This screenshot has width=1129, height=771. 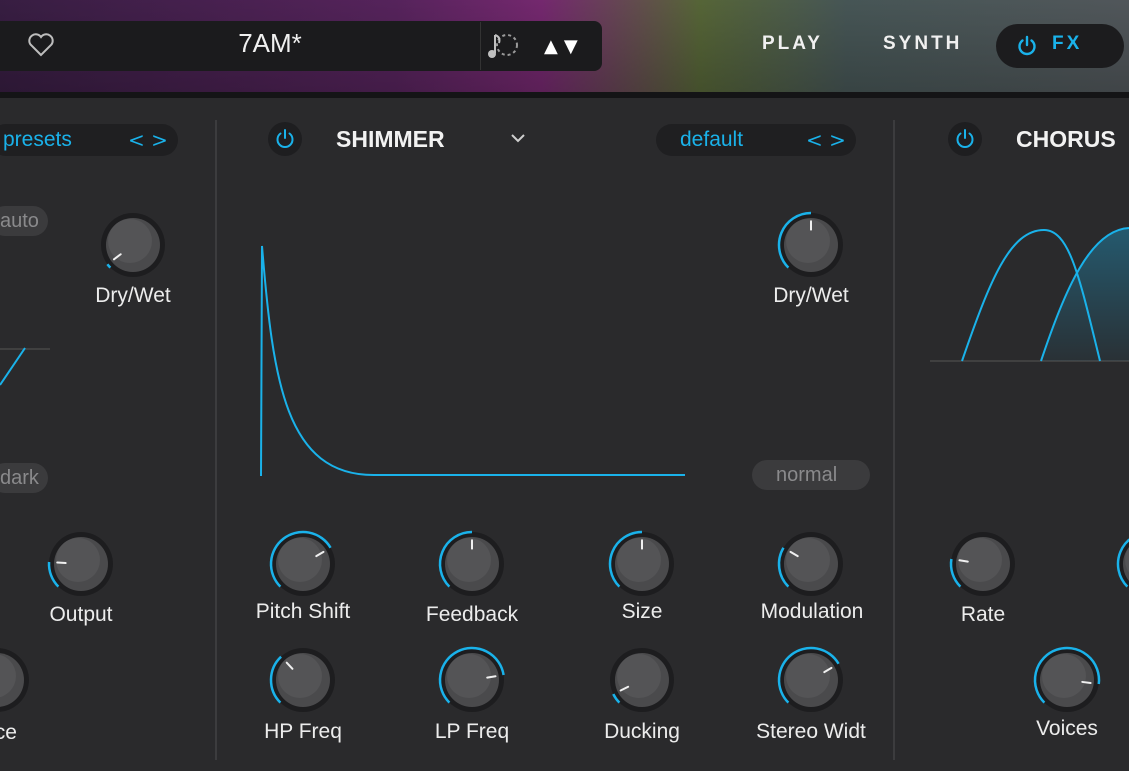 What do you see at coordinates (811, 295) in the screenshot?
I see `shimmer-dry-wet-label: Dry/Wet` at bounding box center [811, 295].